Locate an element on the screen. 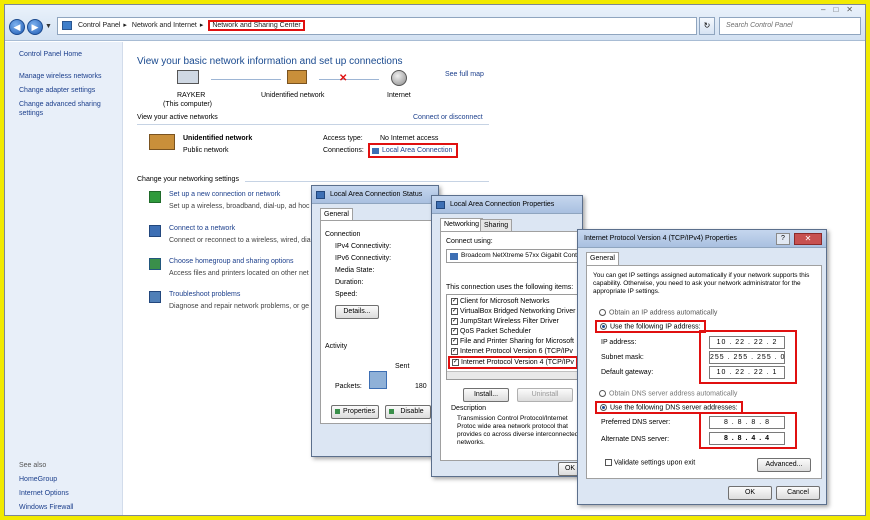 Image resolution: width=870 pixels, height=520 pixels. obtain-ip-auto-radio: Obtain an IP address automatically is located at coordinates (658, 312).